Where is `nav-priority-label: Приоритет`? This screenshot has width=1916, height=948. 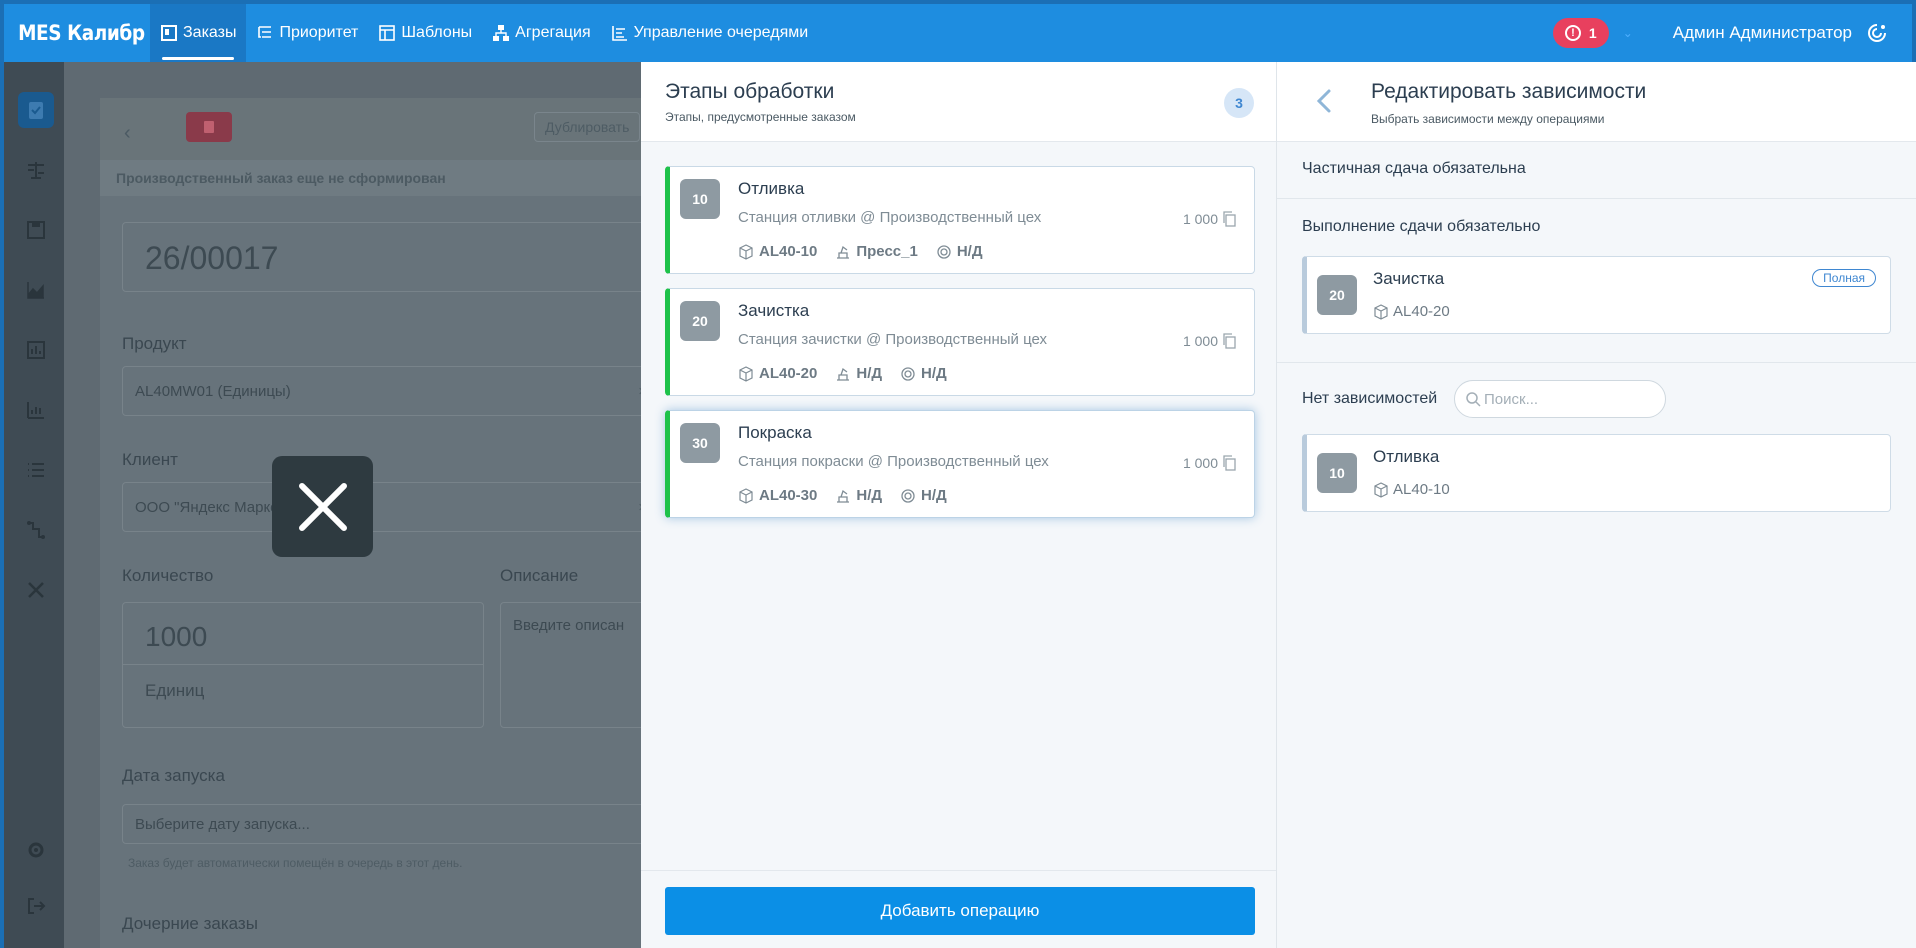
nav-priority-label: Приоритет is located at coordinates (319, 32).